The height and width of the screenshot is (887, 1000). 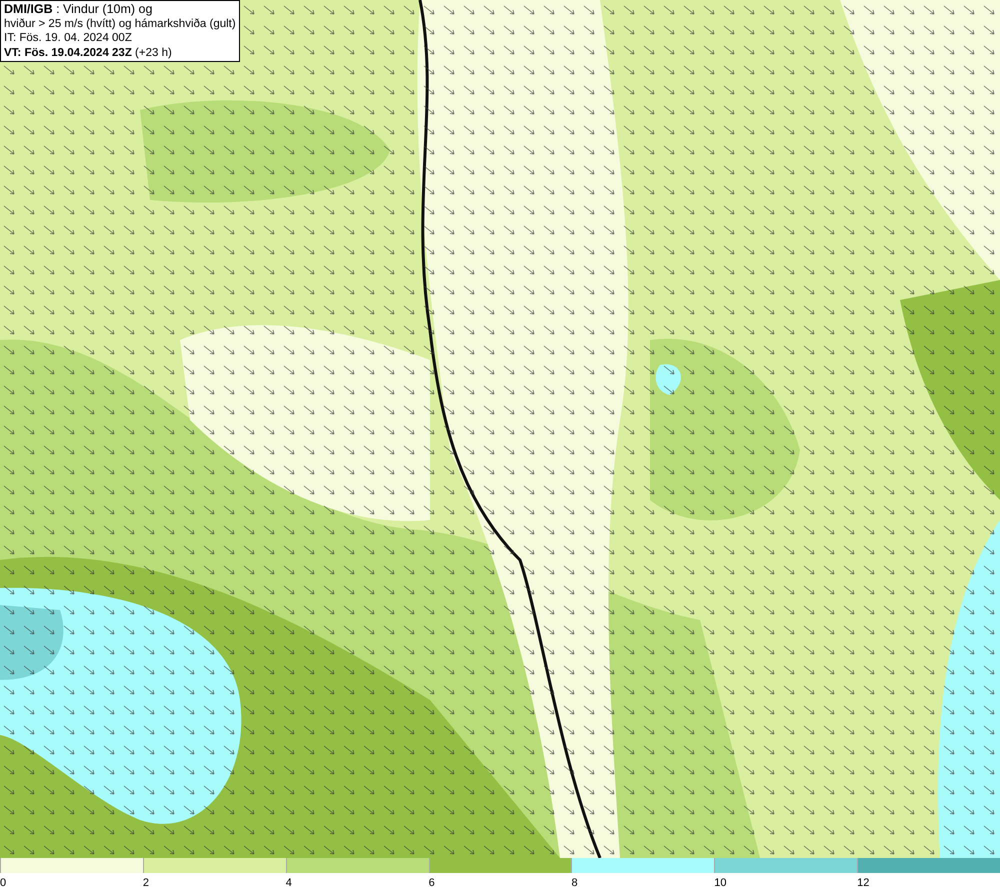 I want to click on legend-label: 6, so click(x=431, y=882).